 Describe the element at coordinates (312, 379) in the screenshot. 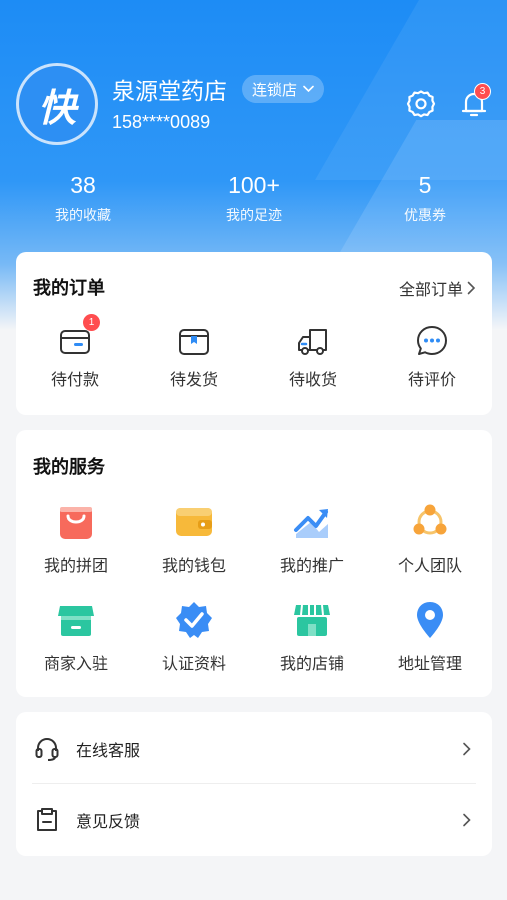

I see `order-label: 待收货` at that location.